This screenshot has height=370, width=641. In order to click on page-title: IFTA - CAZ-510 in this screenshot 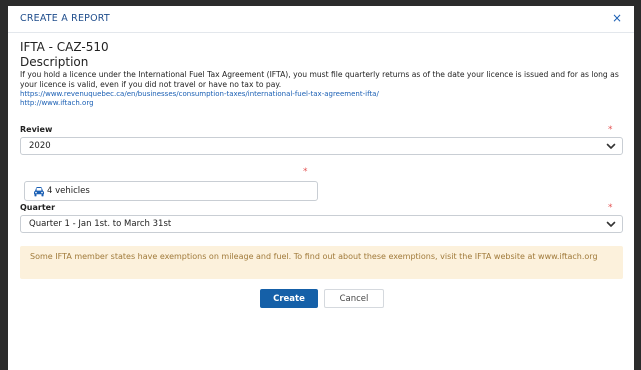, I will do `click(64, 47)`.